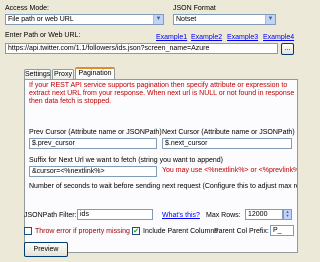 This screenshot has width=320, height=262. What do you see at coordinates (95, 132) in the screenshot?
I see `prev-cursor-label: Prev Cursor (Attribute name or JSONPath)` at bounding box center [95, 132].